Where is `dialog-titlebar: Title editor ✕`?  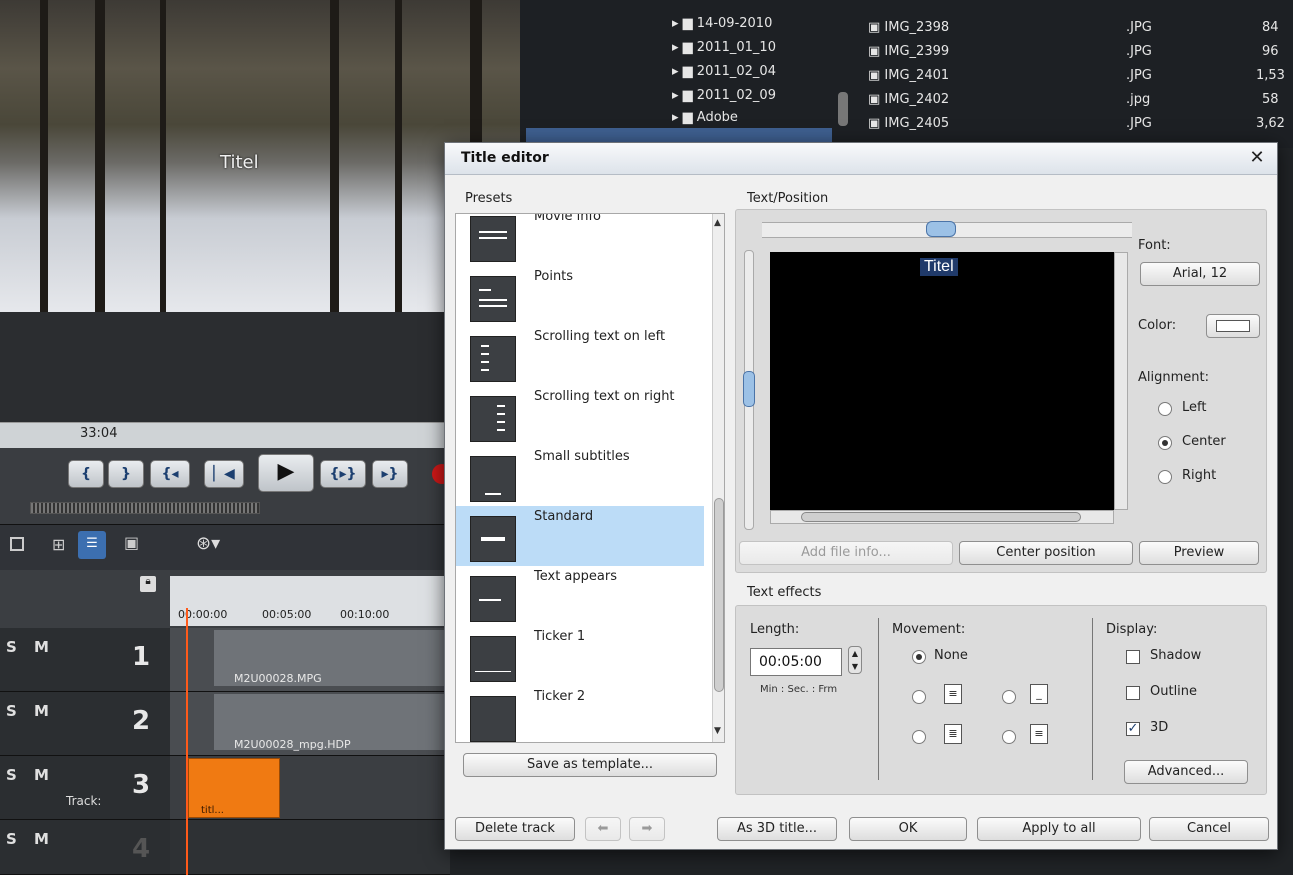 dialog-titlebar: Title editor ✕ is located at coordinates (861, 159).